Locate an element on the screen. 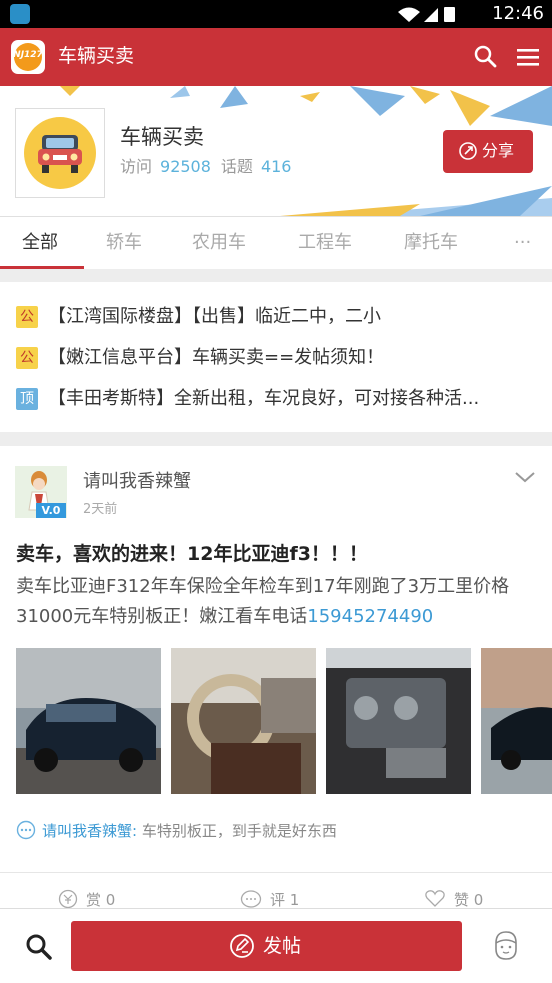 The height and width of the screenshot is (983, 552). signal-icon is located at coordinates (431, 15).